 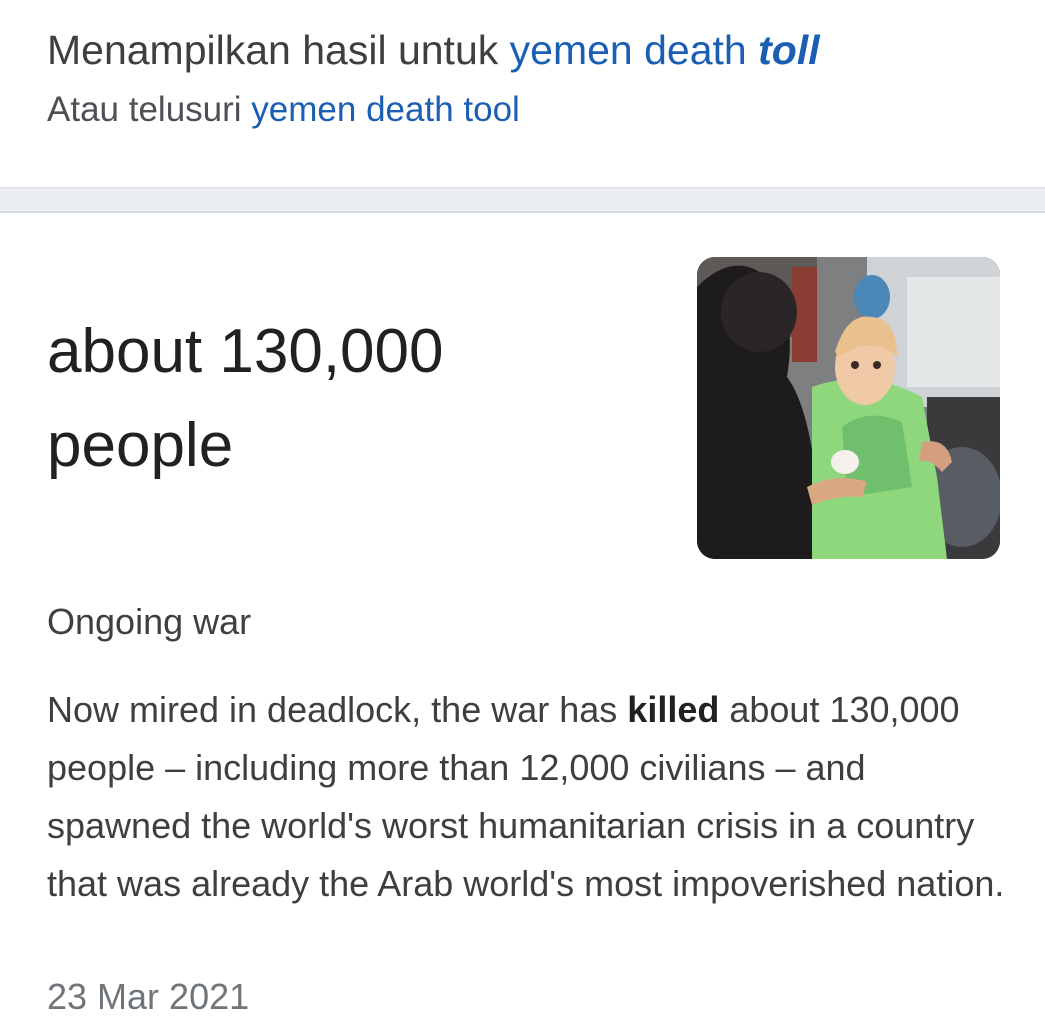 I want to click on section-divider, so click(x=522, y=200).